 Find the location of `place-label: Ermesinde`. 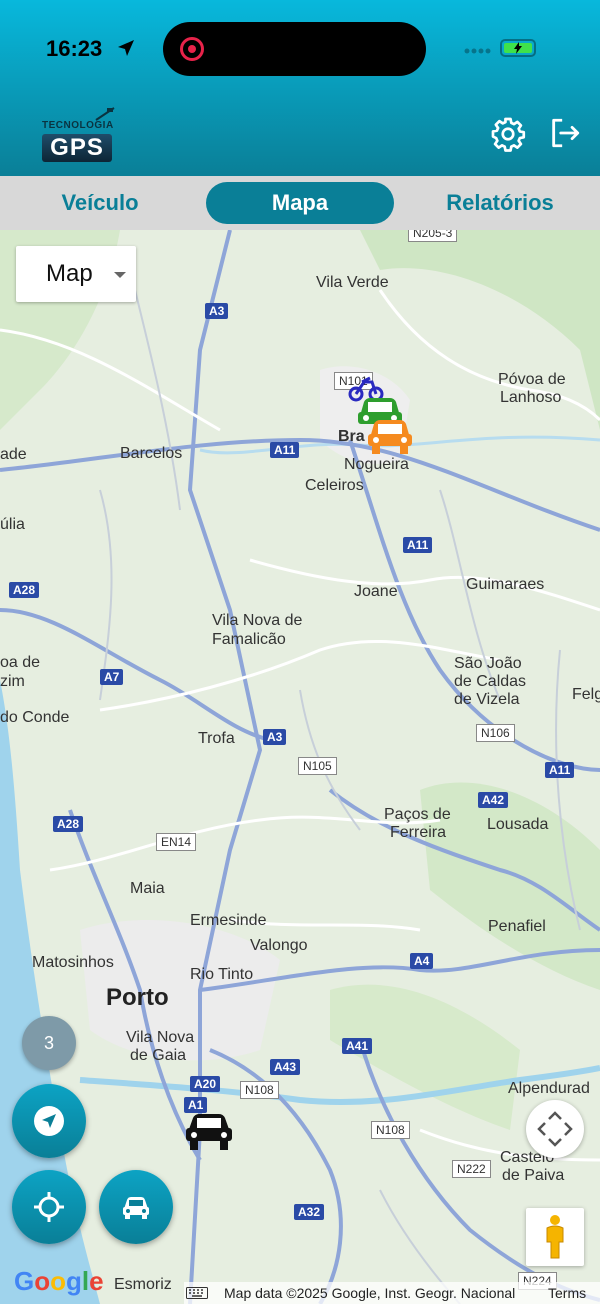

place-label: Ermesinde is located at coordinates (228, 920).